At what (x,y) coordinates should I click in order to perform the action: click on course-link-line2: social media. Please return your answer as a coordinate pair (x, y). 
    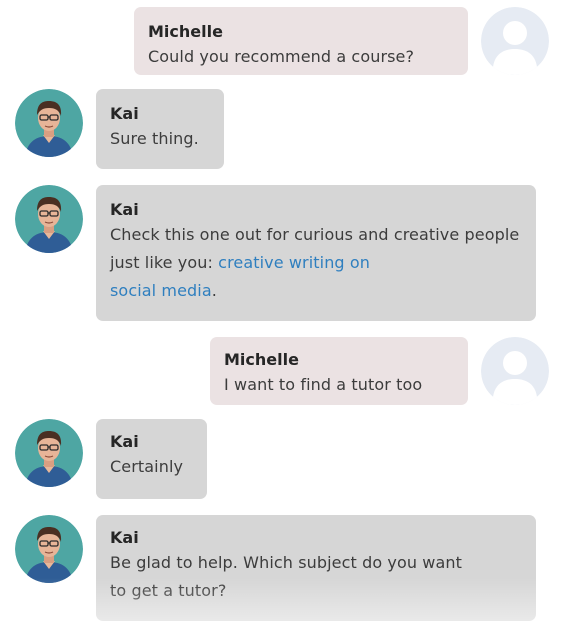
    Looking at the image, I should click on (161, 290).